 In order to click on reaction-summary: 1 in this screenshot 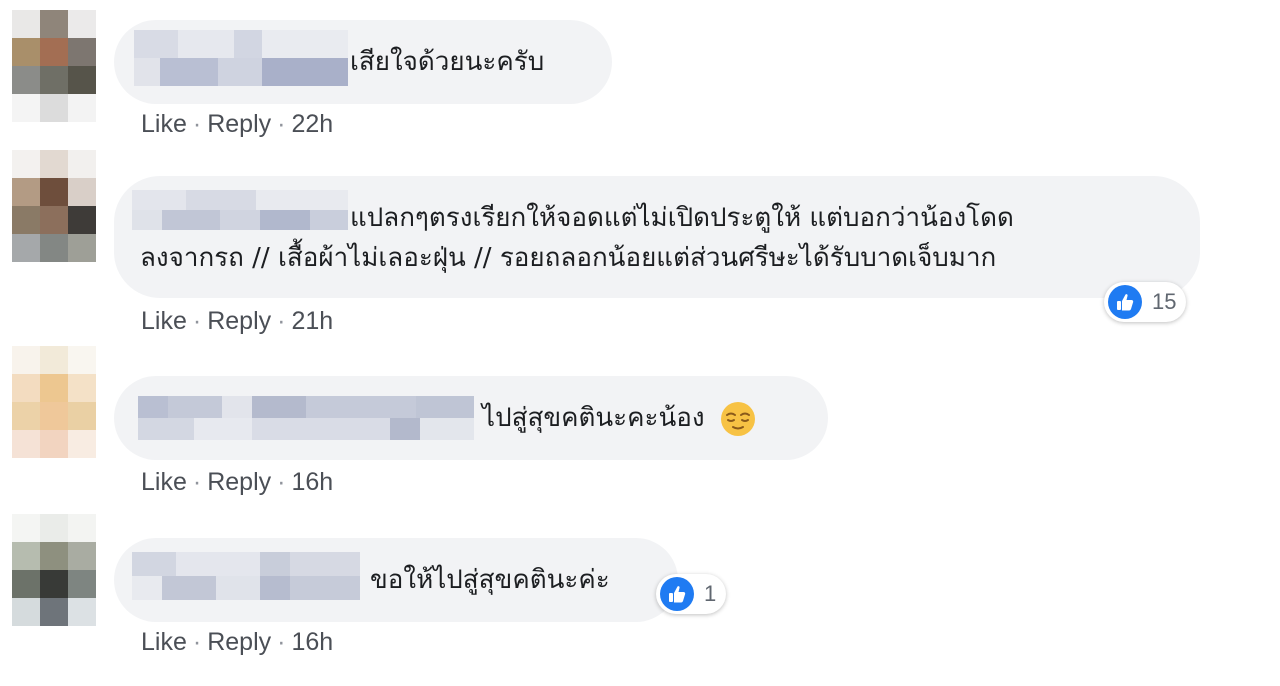, I will do `click(691, 594)`.